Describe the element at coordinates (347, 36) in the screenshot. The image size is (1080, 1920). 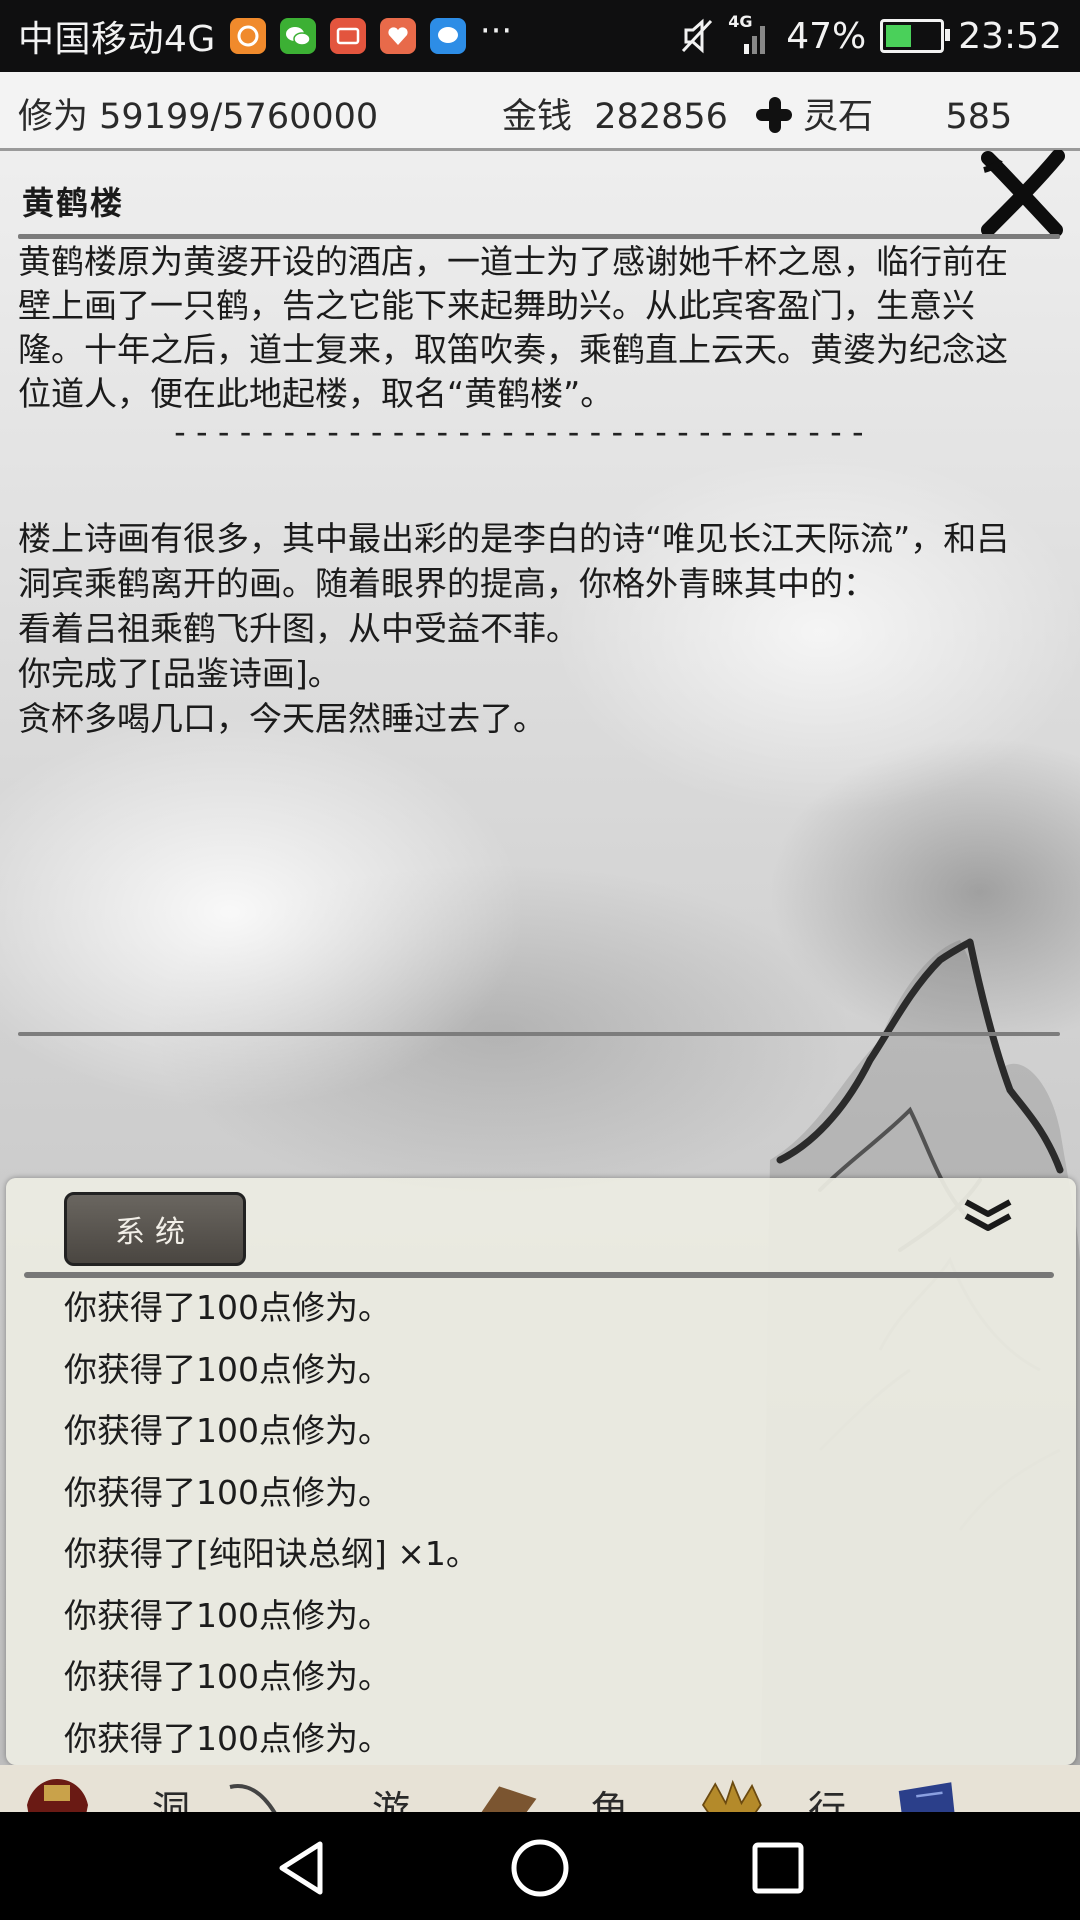
I see `mail-app-icon` at that location.